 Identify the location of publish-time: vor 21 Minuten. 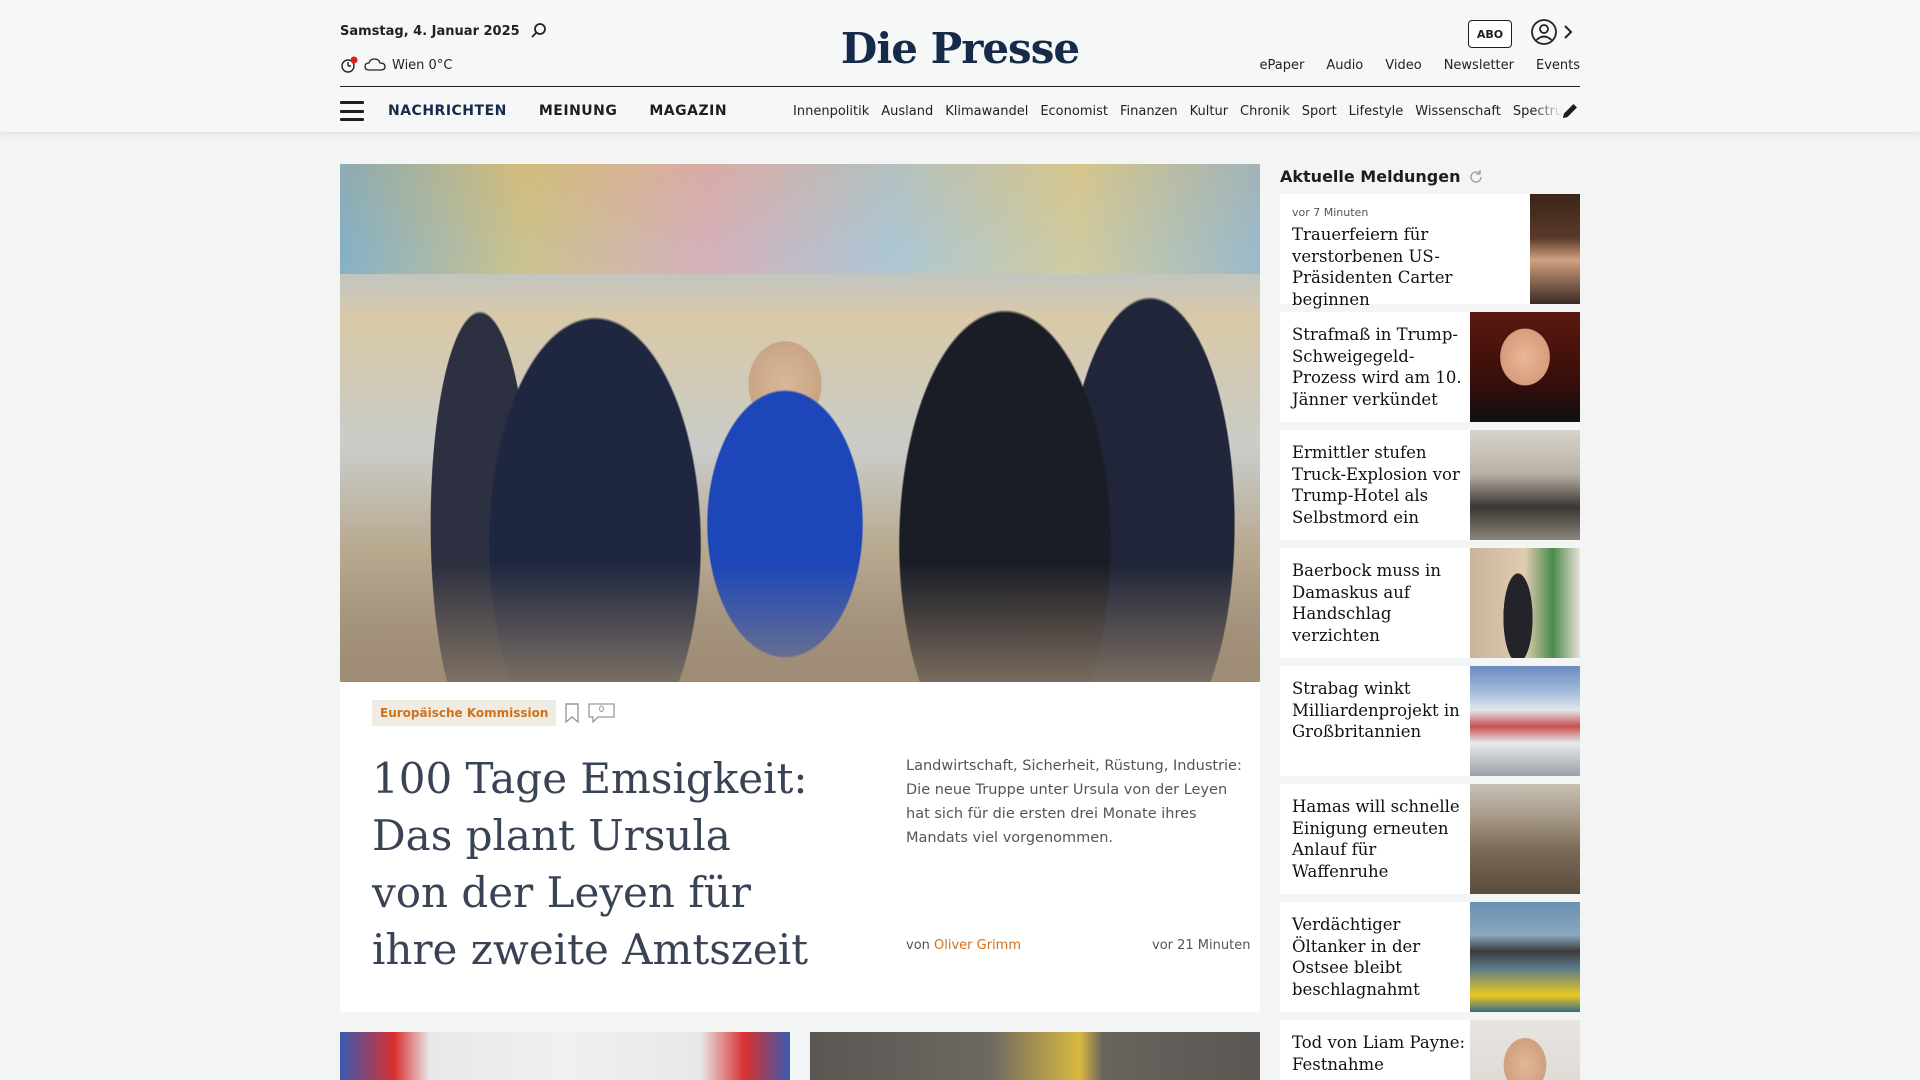
(1201, 945).